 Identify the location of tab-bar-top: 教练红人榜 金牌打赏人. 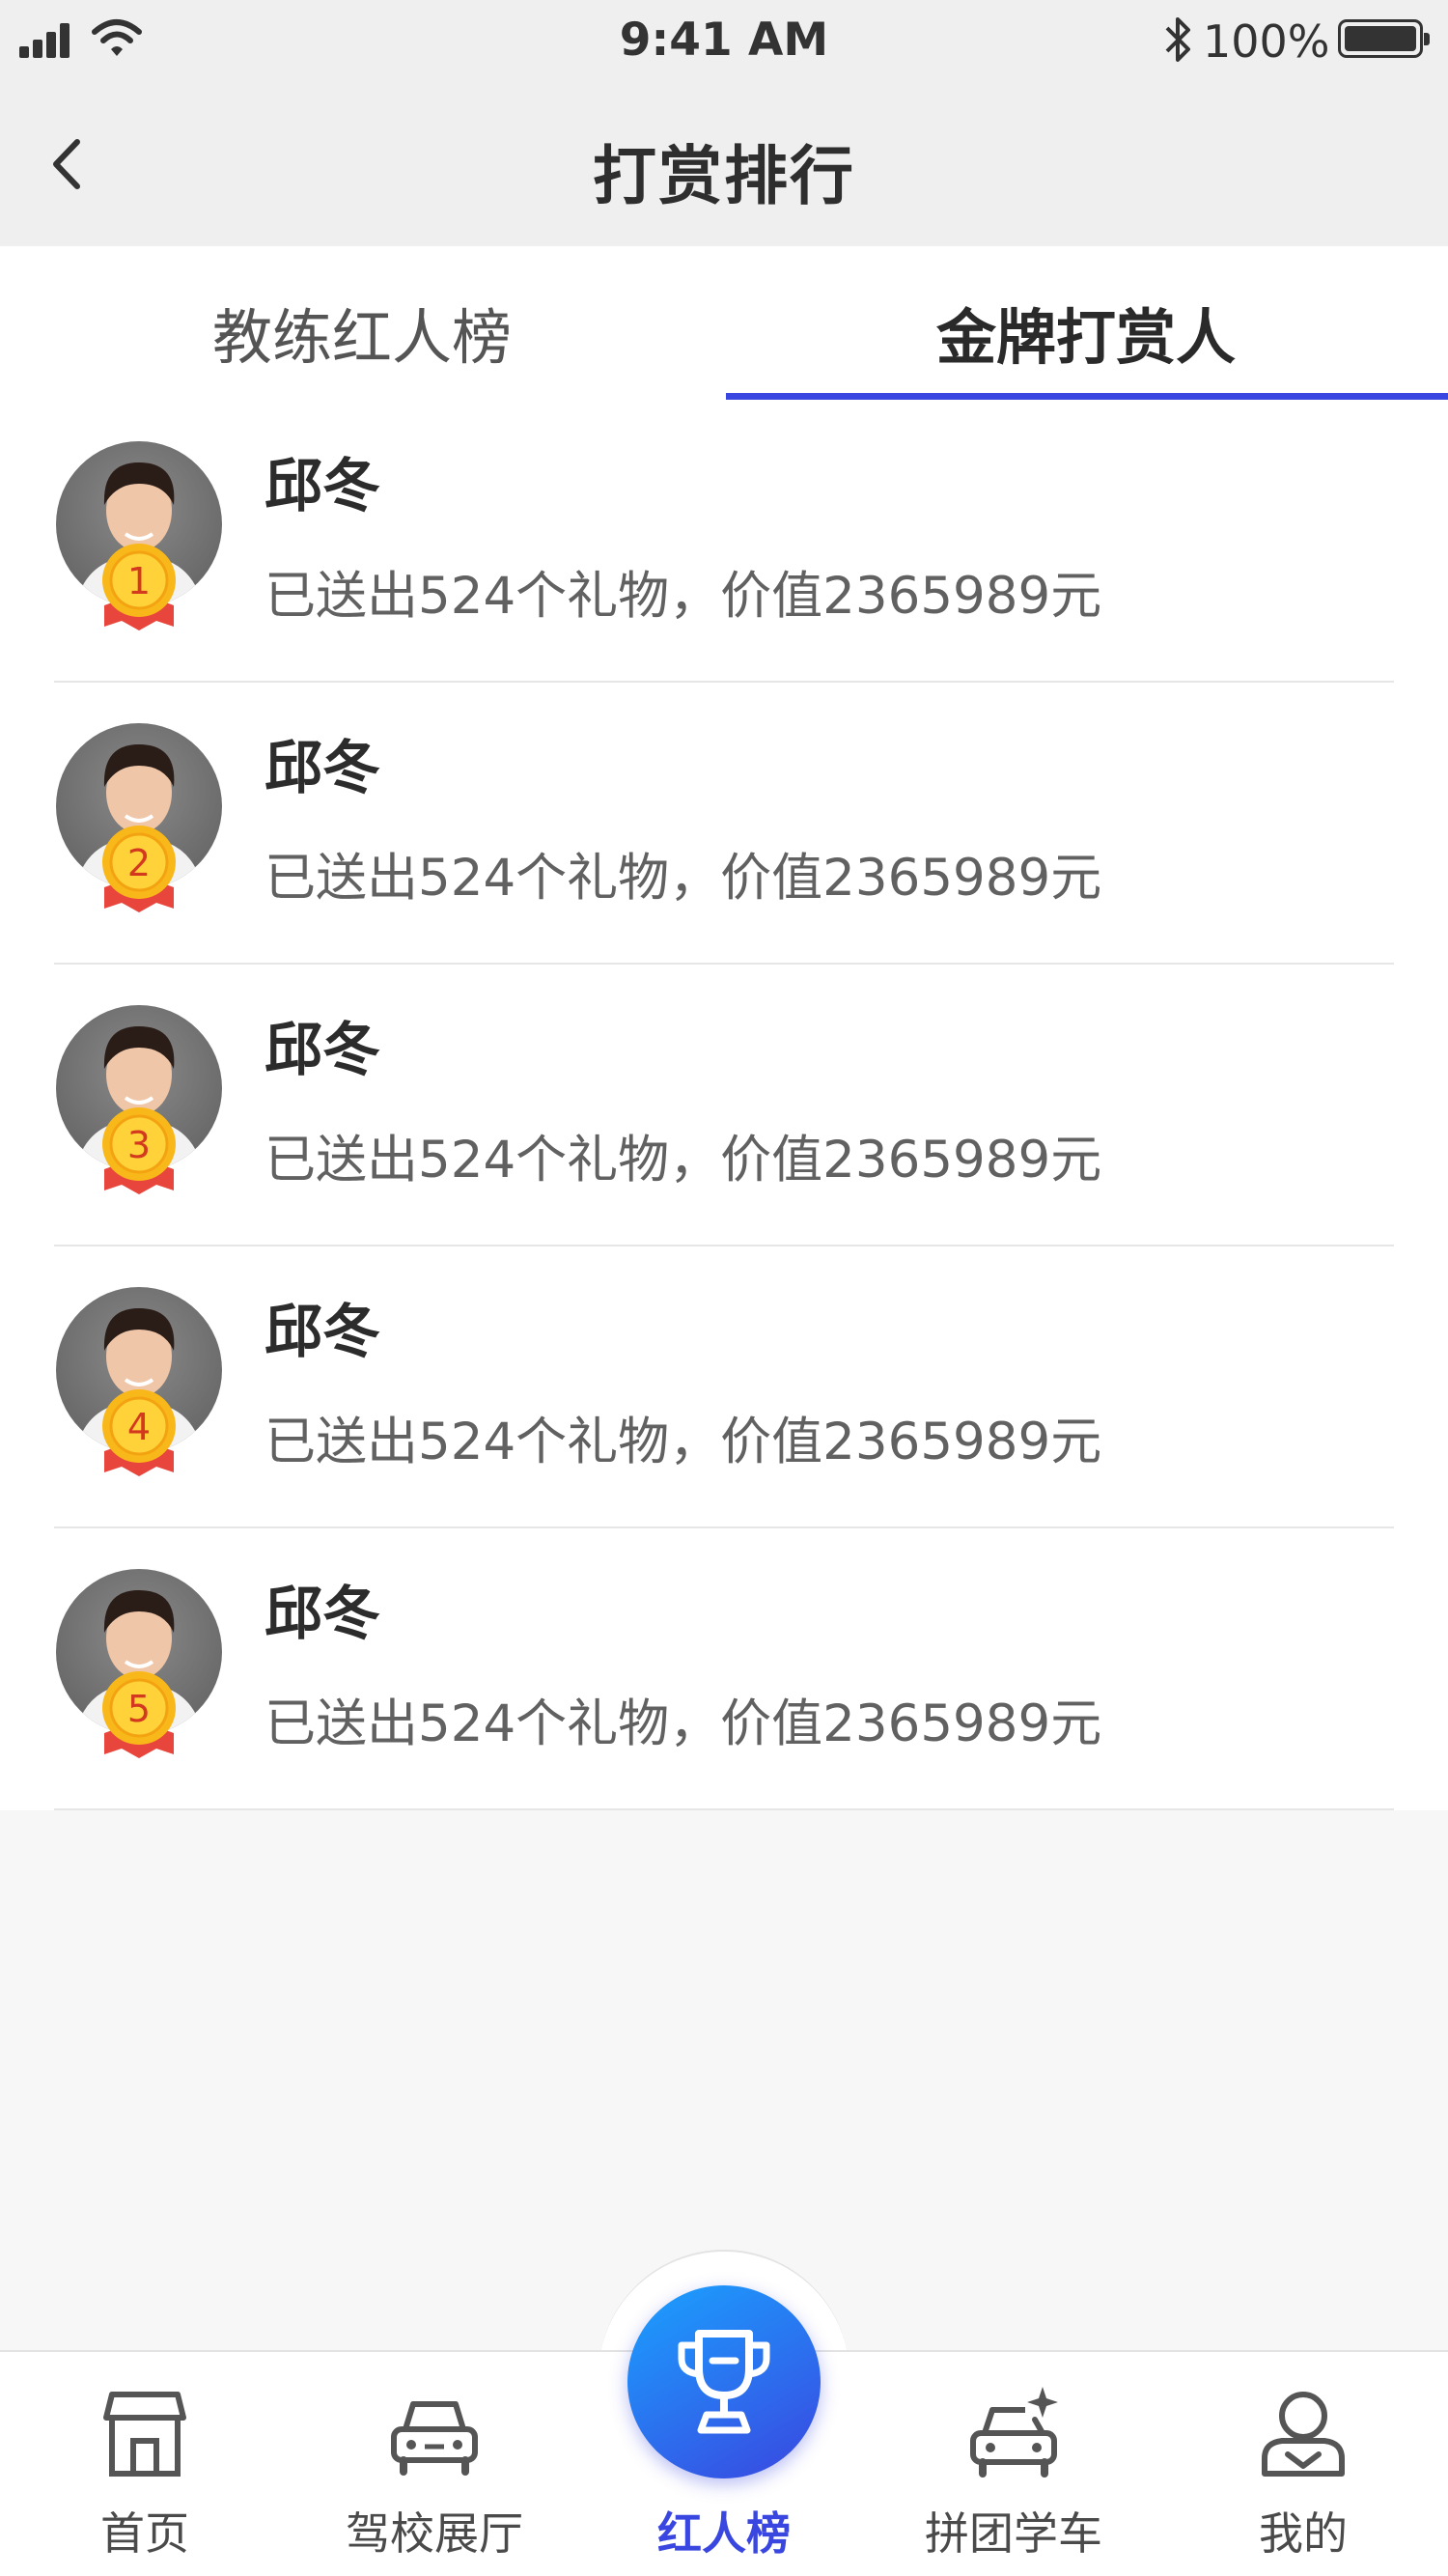
(724, 324).